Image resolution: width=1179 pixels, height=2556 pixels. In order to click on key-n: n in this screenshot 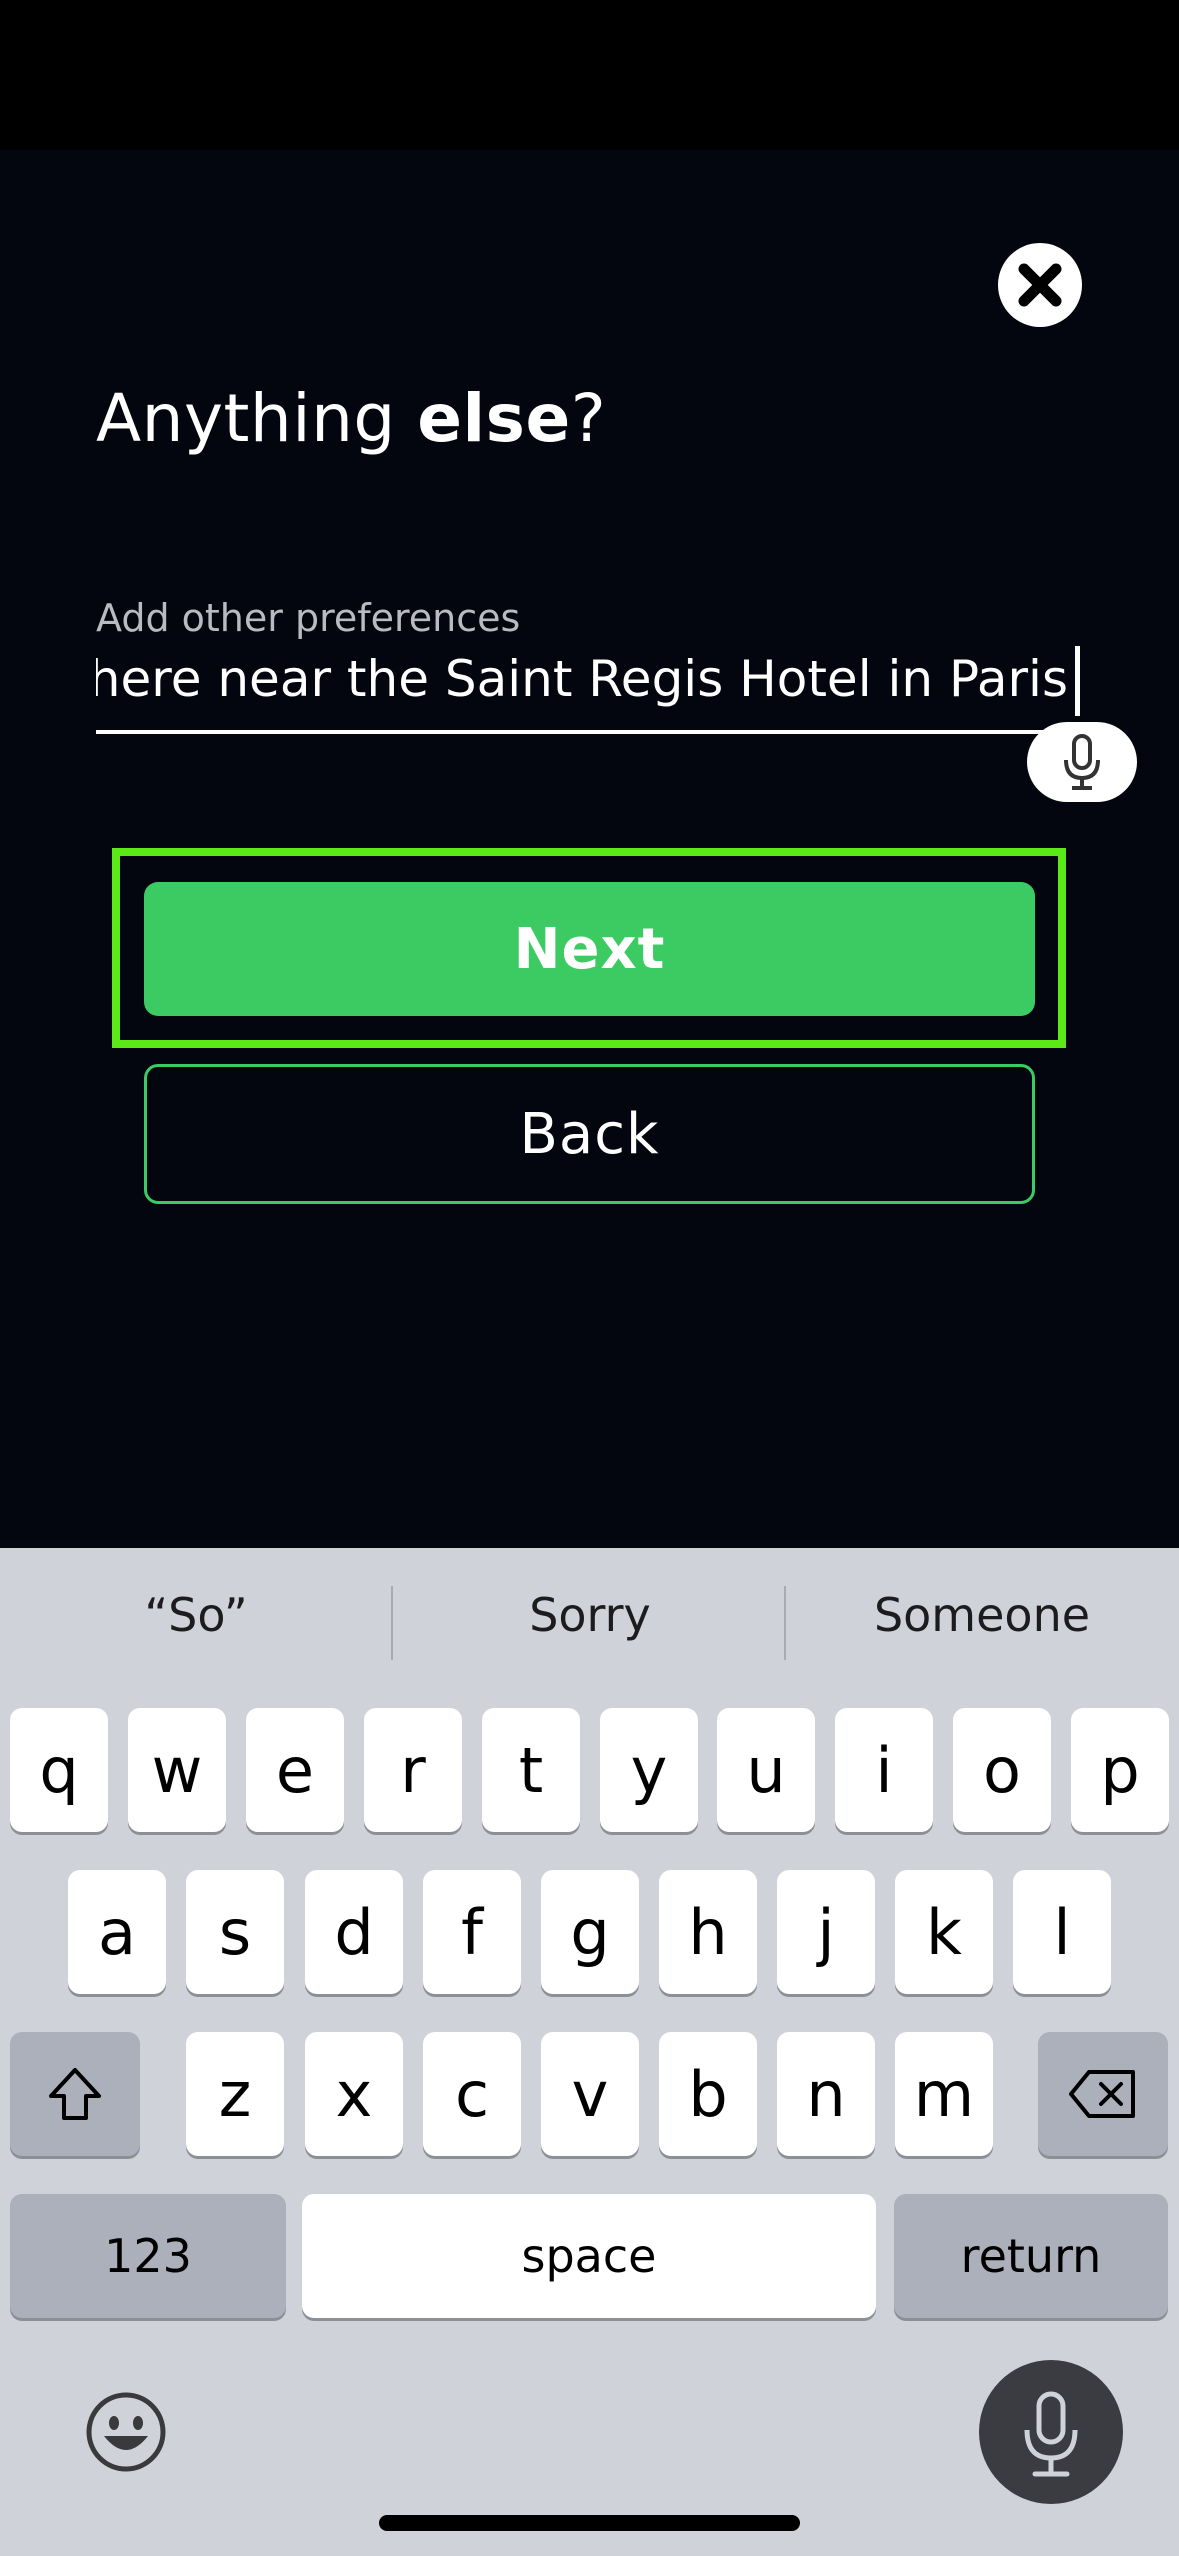, I will do `click(826, 2094)`.